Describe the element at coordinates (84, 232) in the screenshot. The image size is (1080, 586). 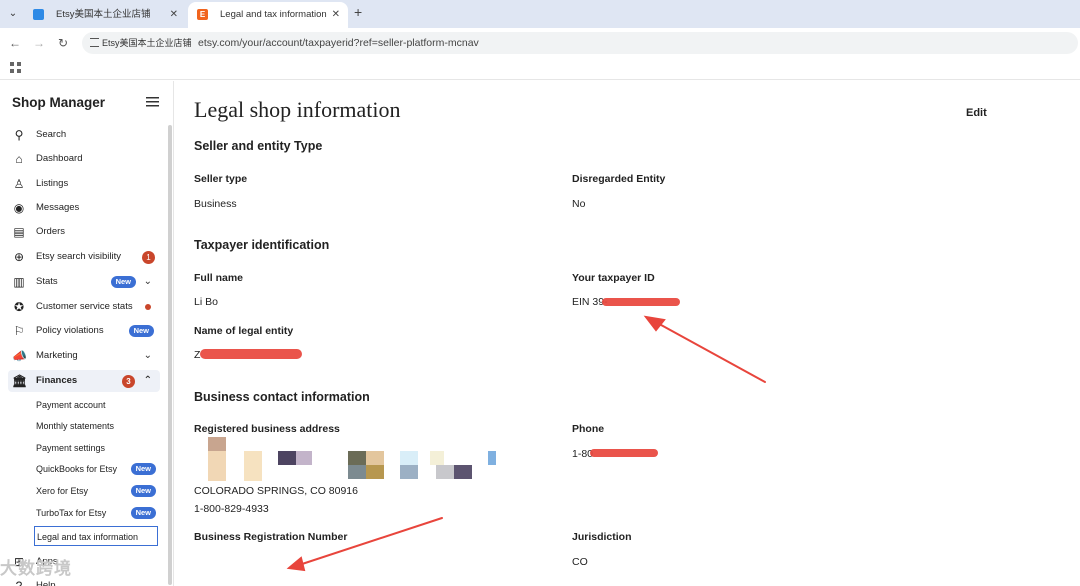
I see `sidebar-item-orders: ▤ Orders` at that location.